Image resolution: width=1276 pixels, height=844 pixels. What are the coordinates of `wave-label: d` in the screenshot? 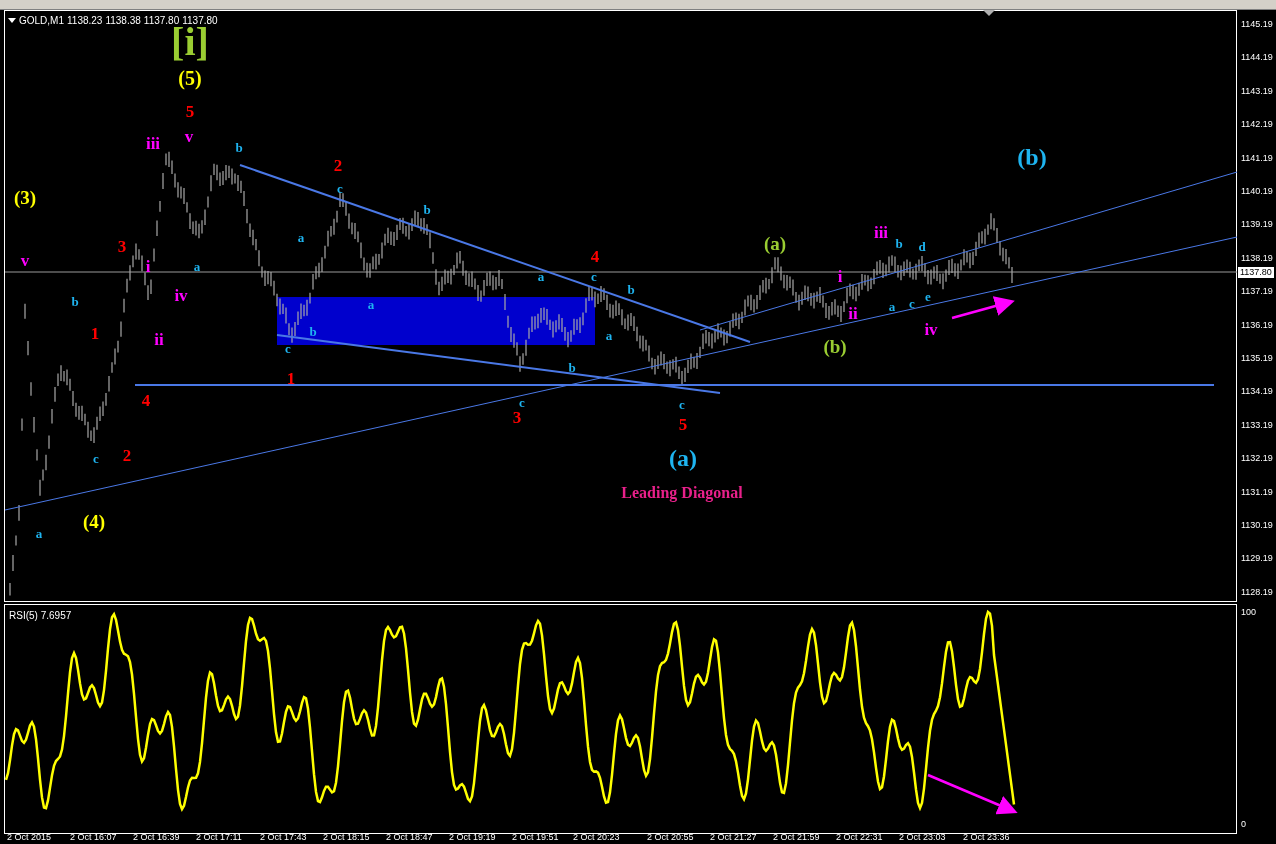 It's located at (922, 246).